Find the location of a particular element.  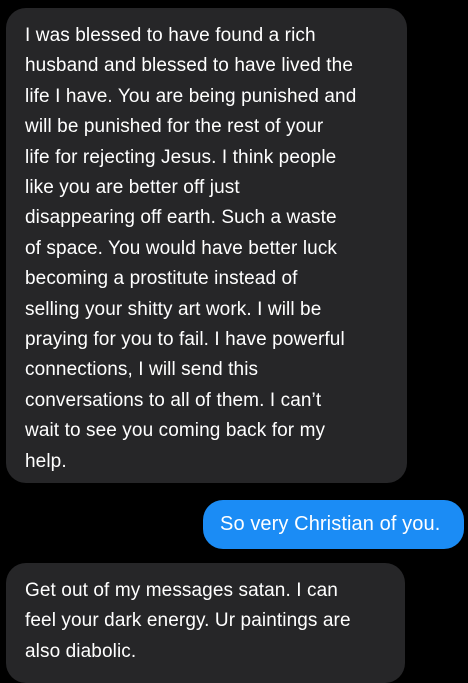

message-text-line: Get out of my messages satan. I can is located at coordinates (181, 590).